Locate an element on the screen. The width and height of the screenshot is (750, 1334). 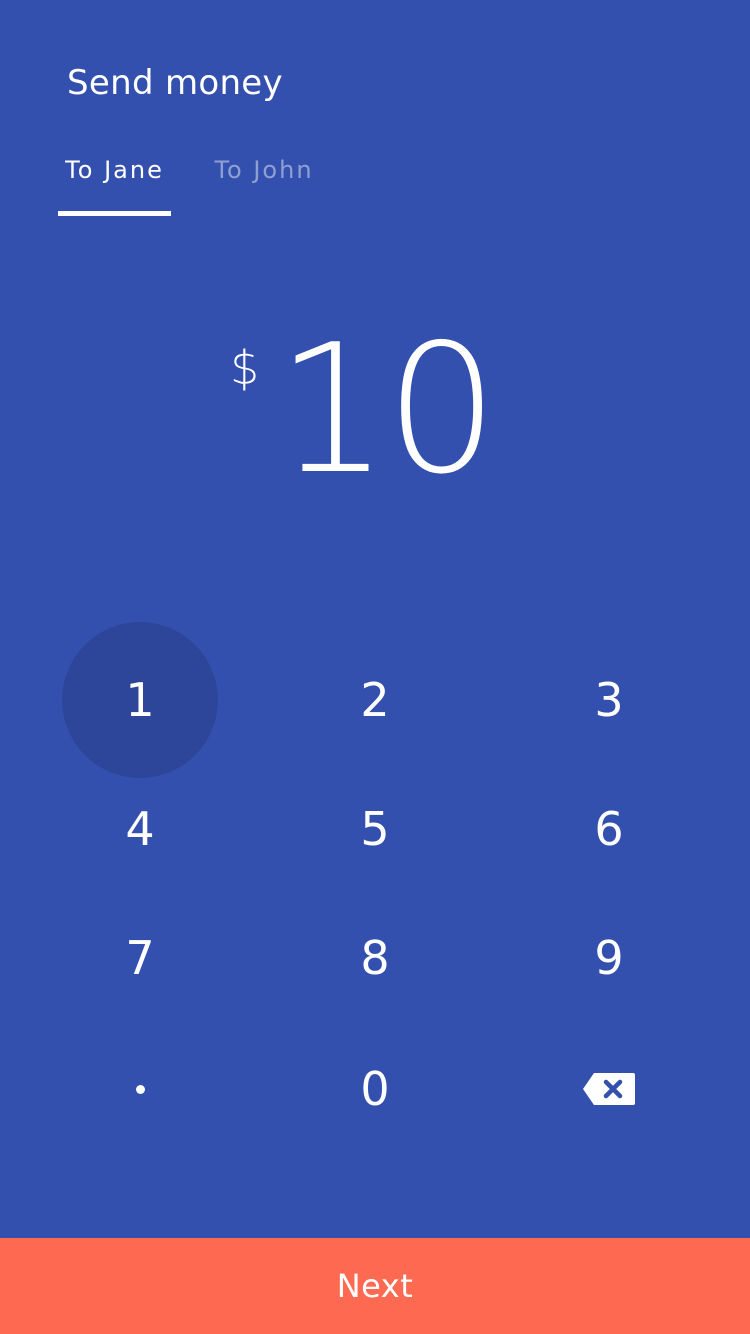
backspace-icon is located at coordinates (609, 1089).